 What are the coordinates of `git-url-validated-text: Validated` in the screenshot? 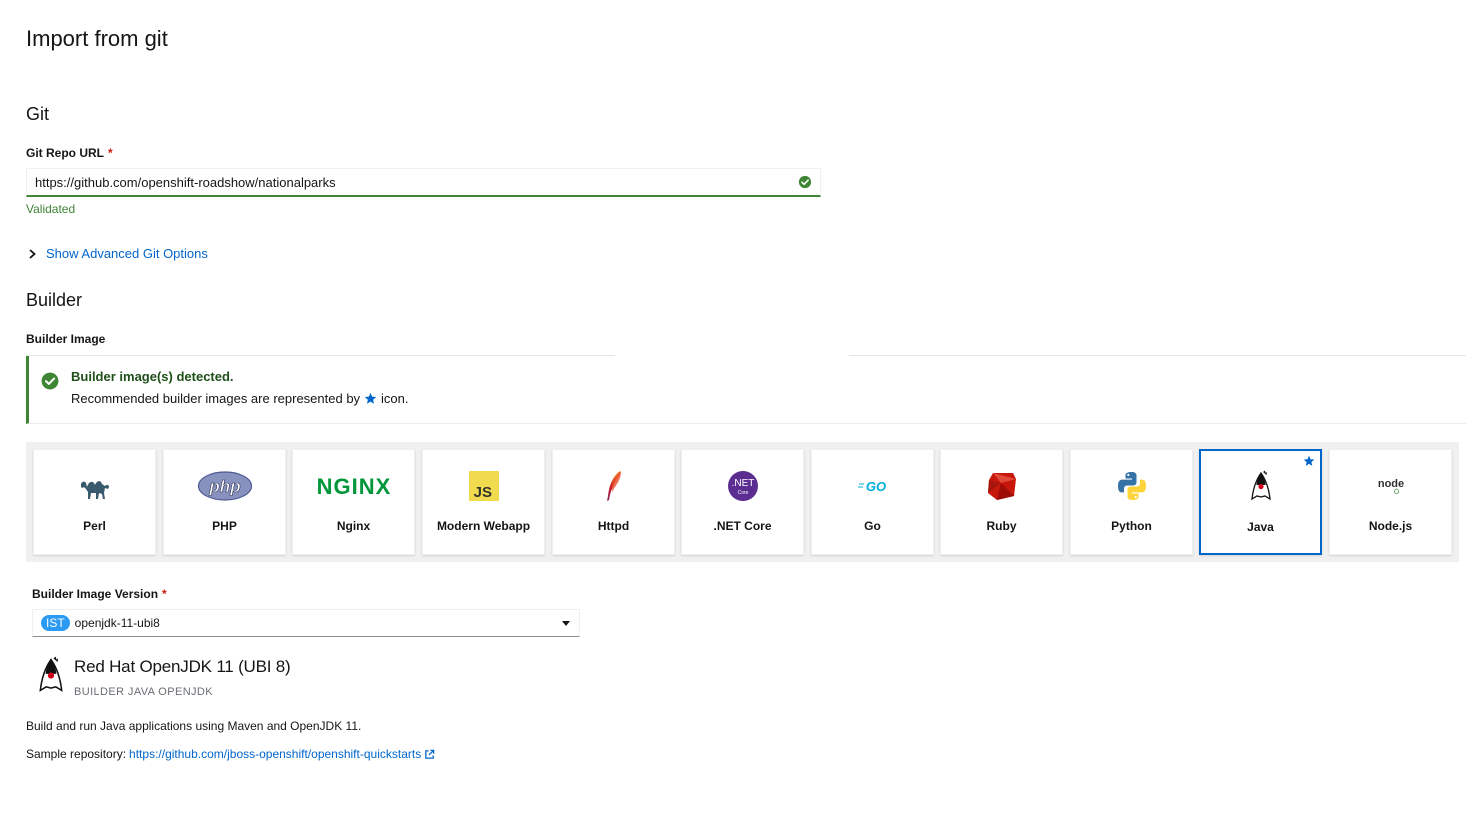 It's located at (51, 209).